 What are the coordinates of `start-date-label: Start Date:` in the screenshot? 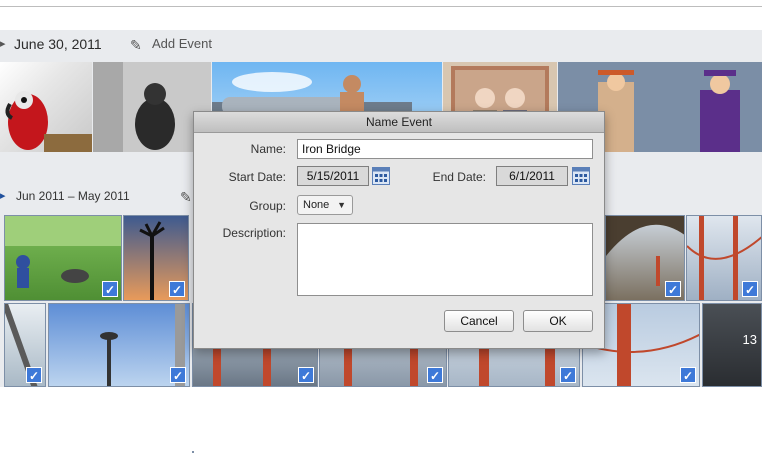 It's located at (257, 177).